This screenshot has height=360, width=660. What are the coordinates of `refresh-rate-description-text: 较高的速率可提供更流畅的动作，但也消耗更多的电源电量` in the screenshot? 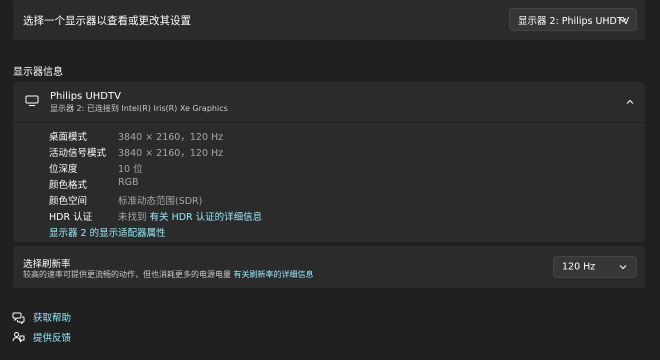 It's located at (127, 274).